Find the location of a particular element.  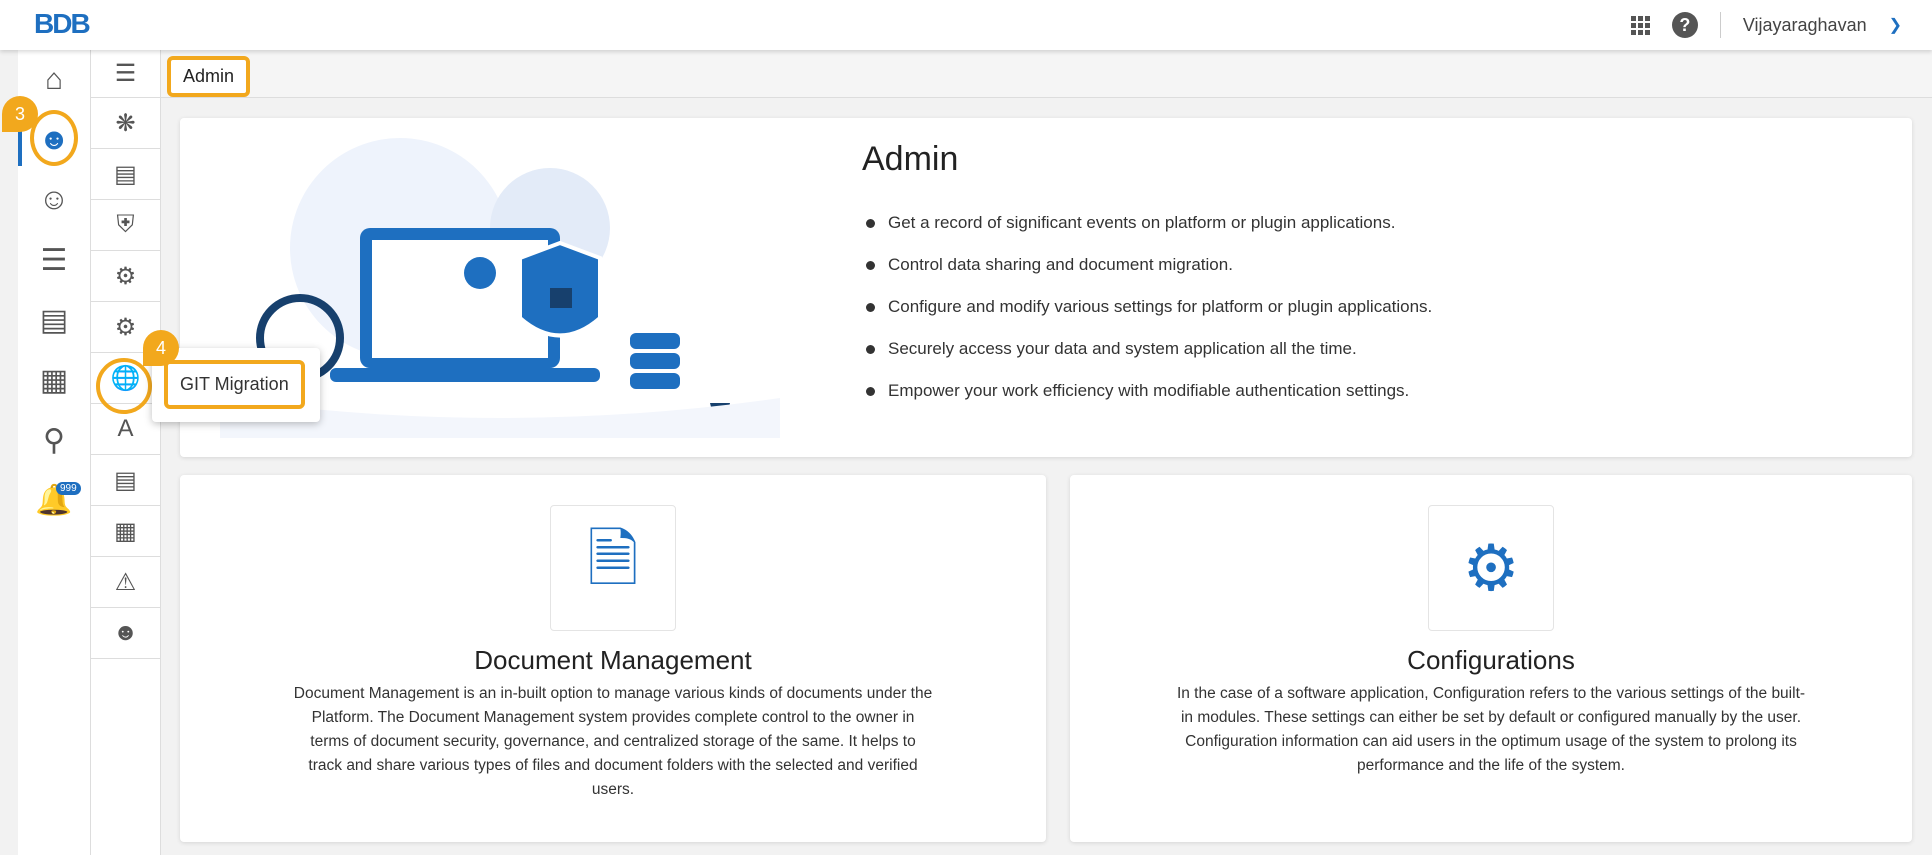

breadcrumb-admin: Admin is located at coordinates (209, 76).